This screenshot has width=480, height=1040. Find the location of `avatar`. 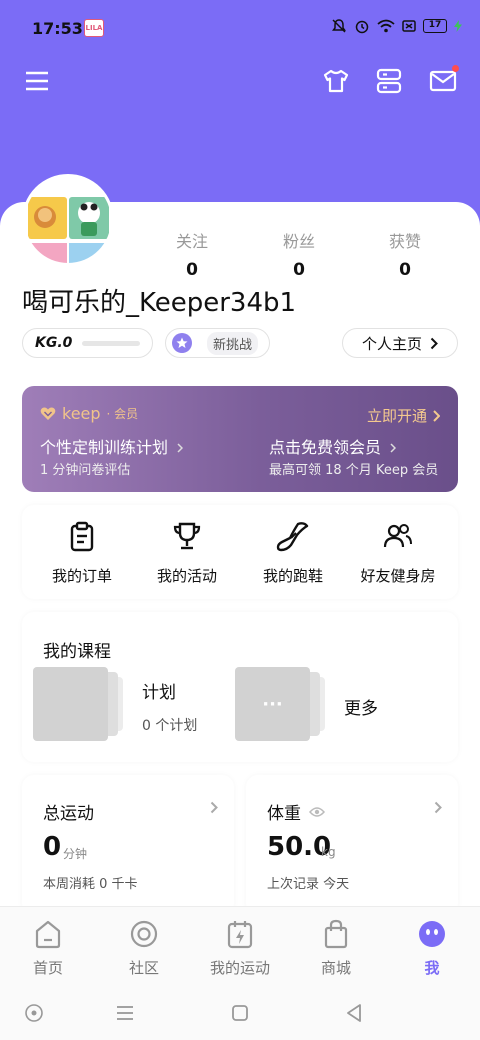

avatar is located at coordinates (68, 220).